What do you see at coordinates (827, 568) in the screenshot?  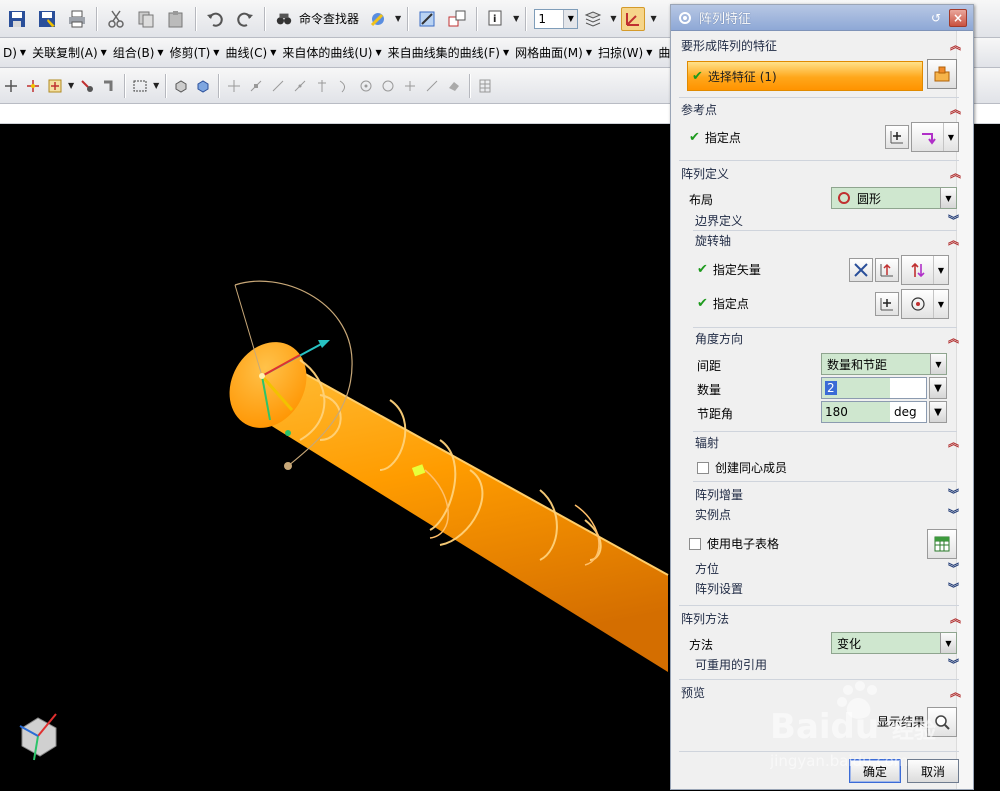 I see `orientation-header: 方位 ︾` at bounding box center [827, 568].